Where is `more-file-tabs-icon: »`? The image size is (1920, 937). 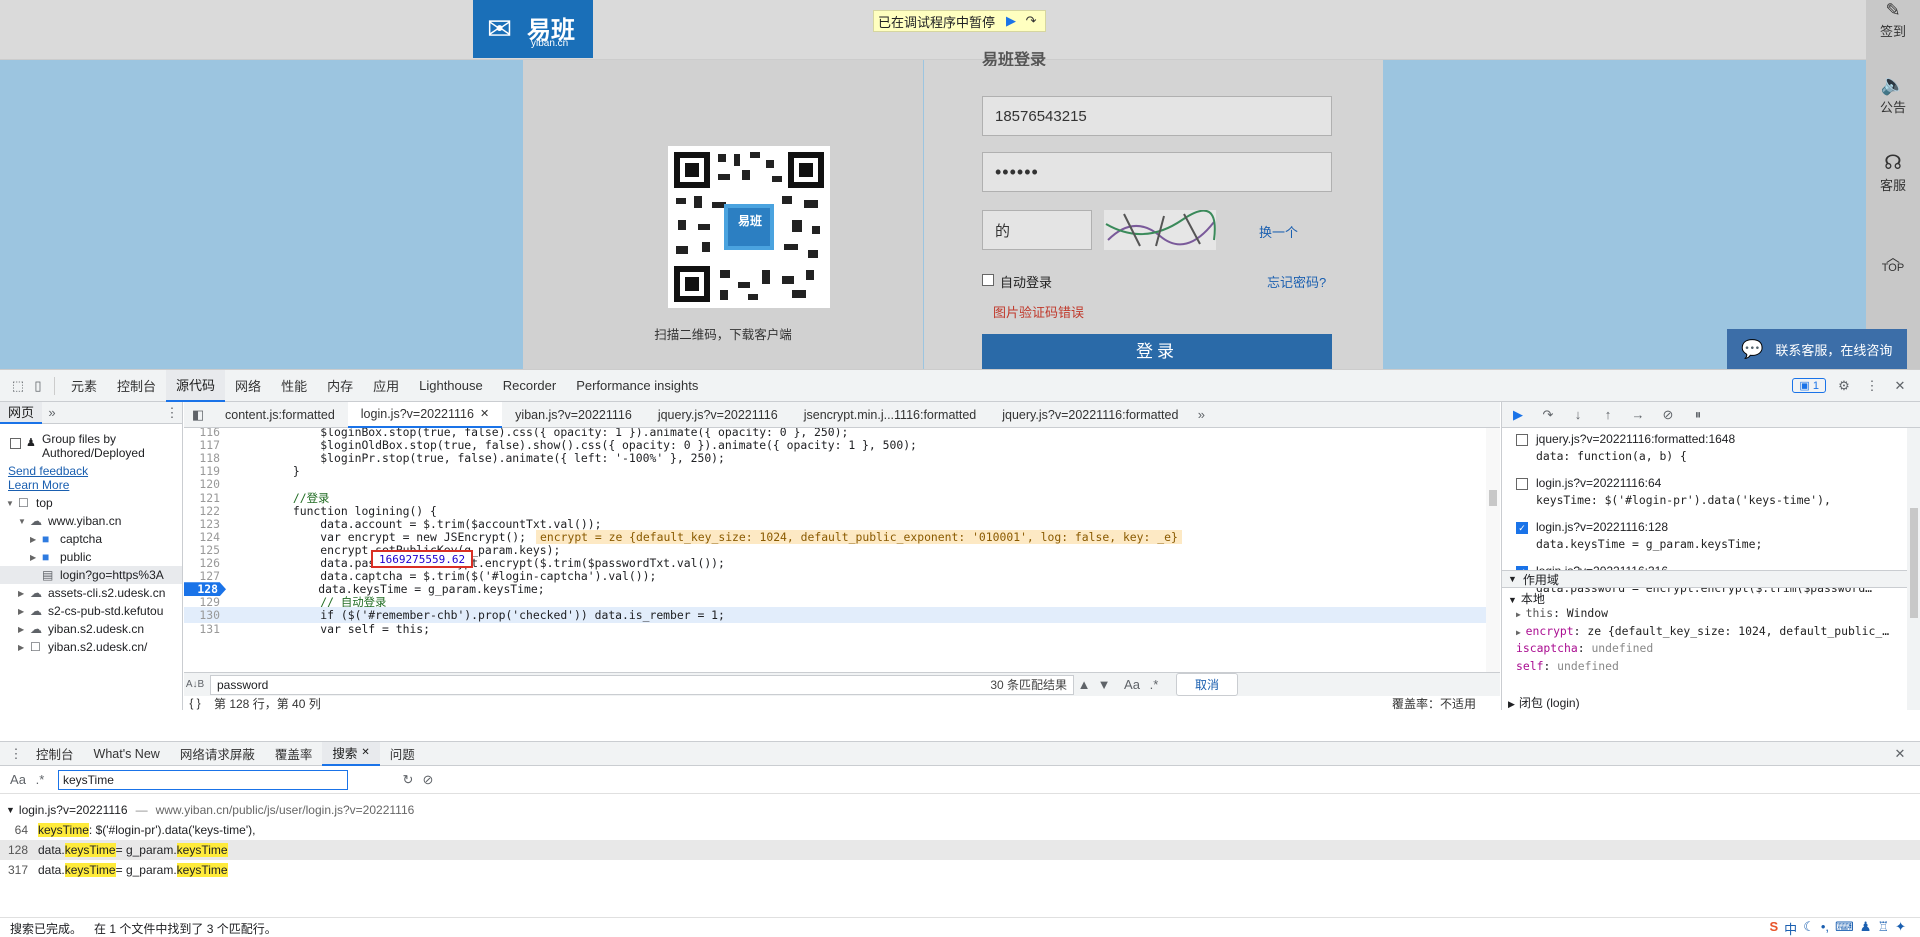 more-file-tabs-icon: » is located at coordinates (1201, 415).